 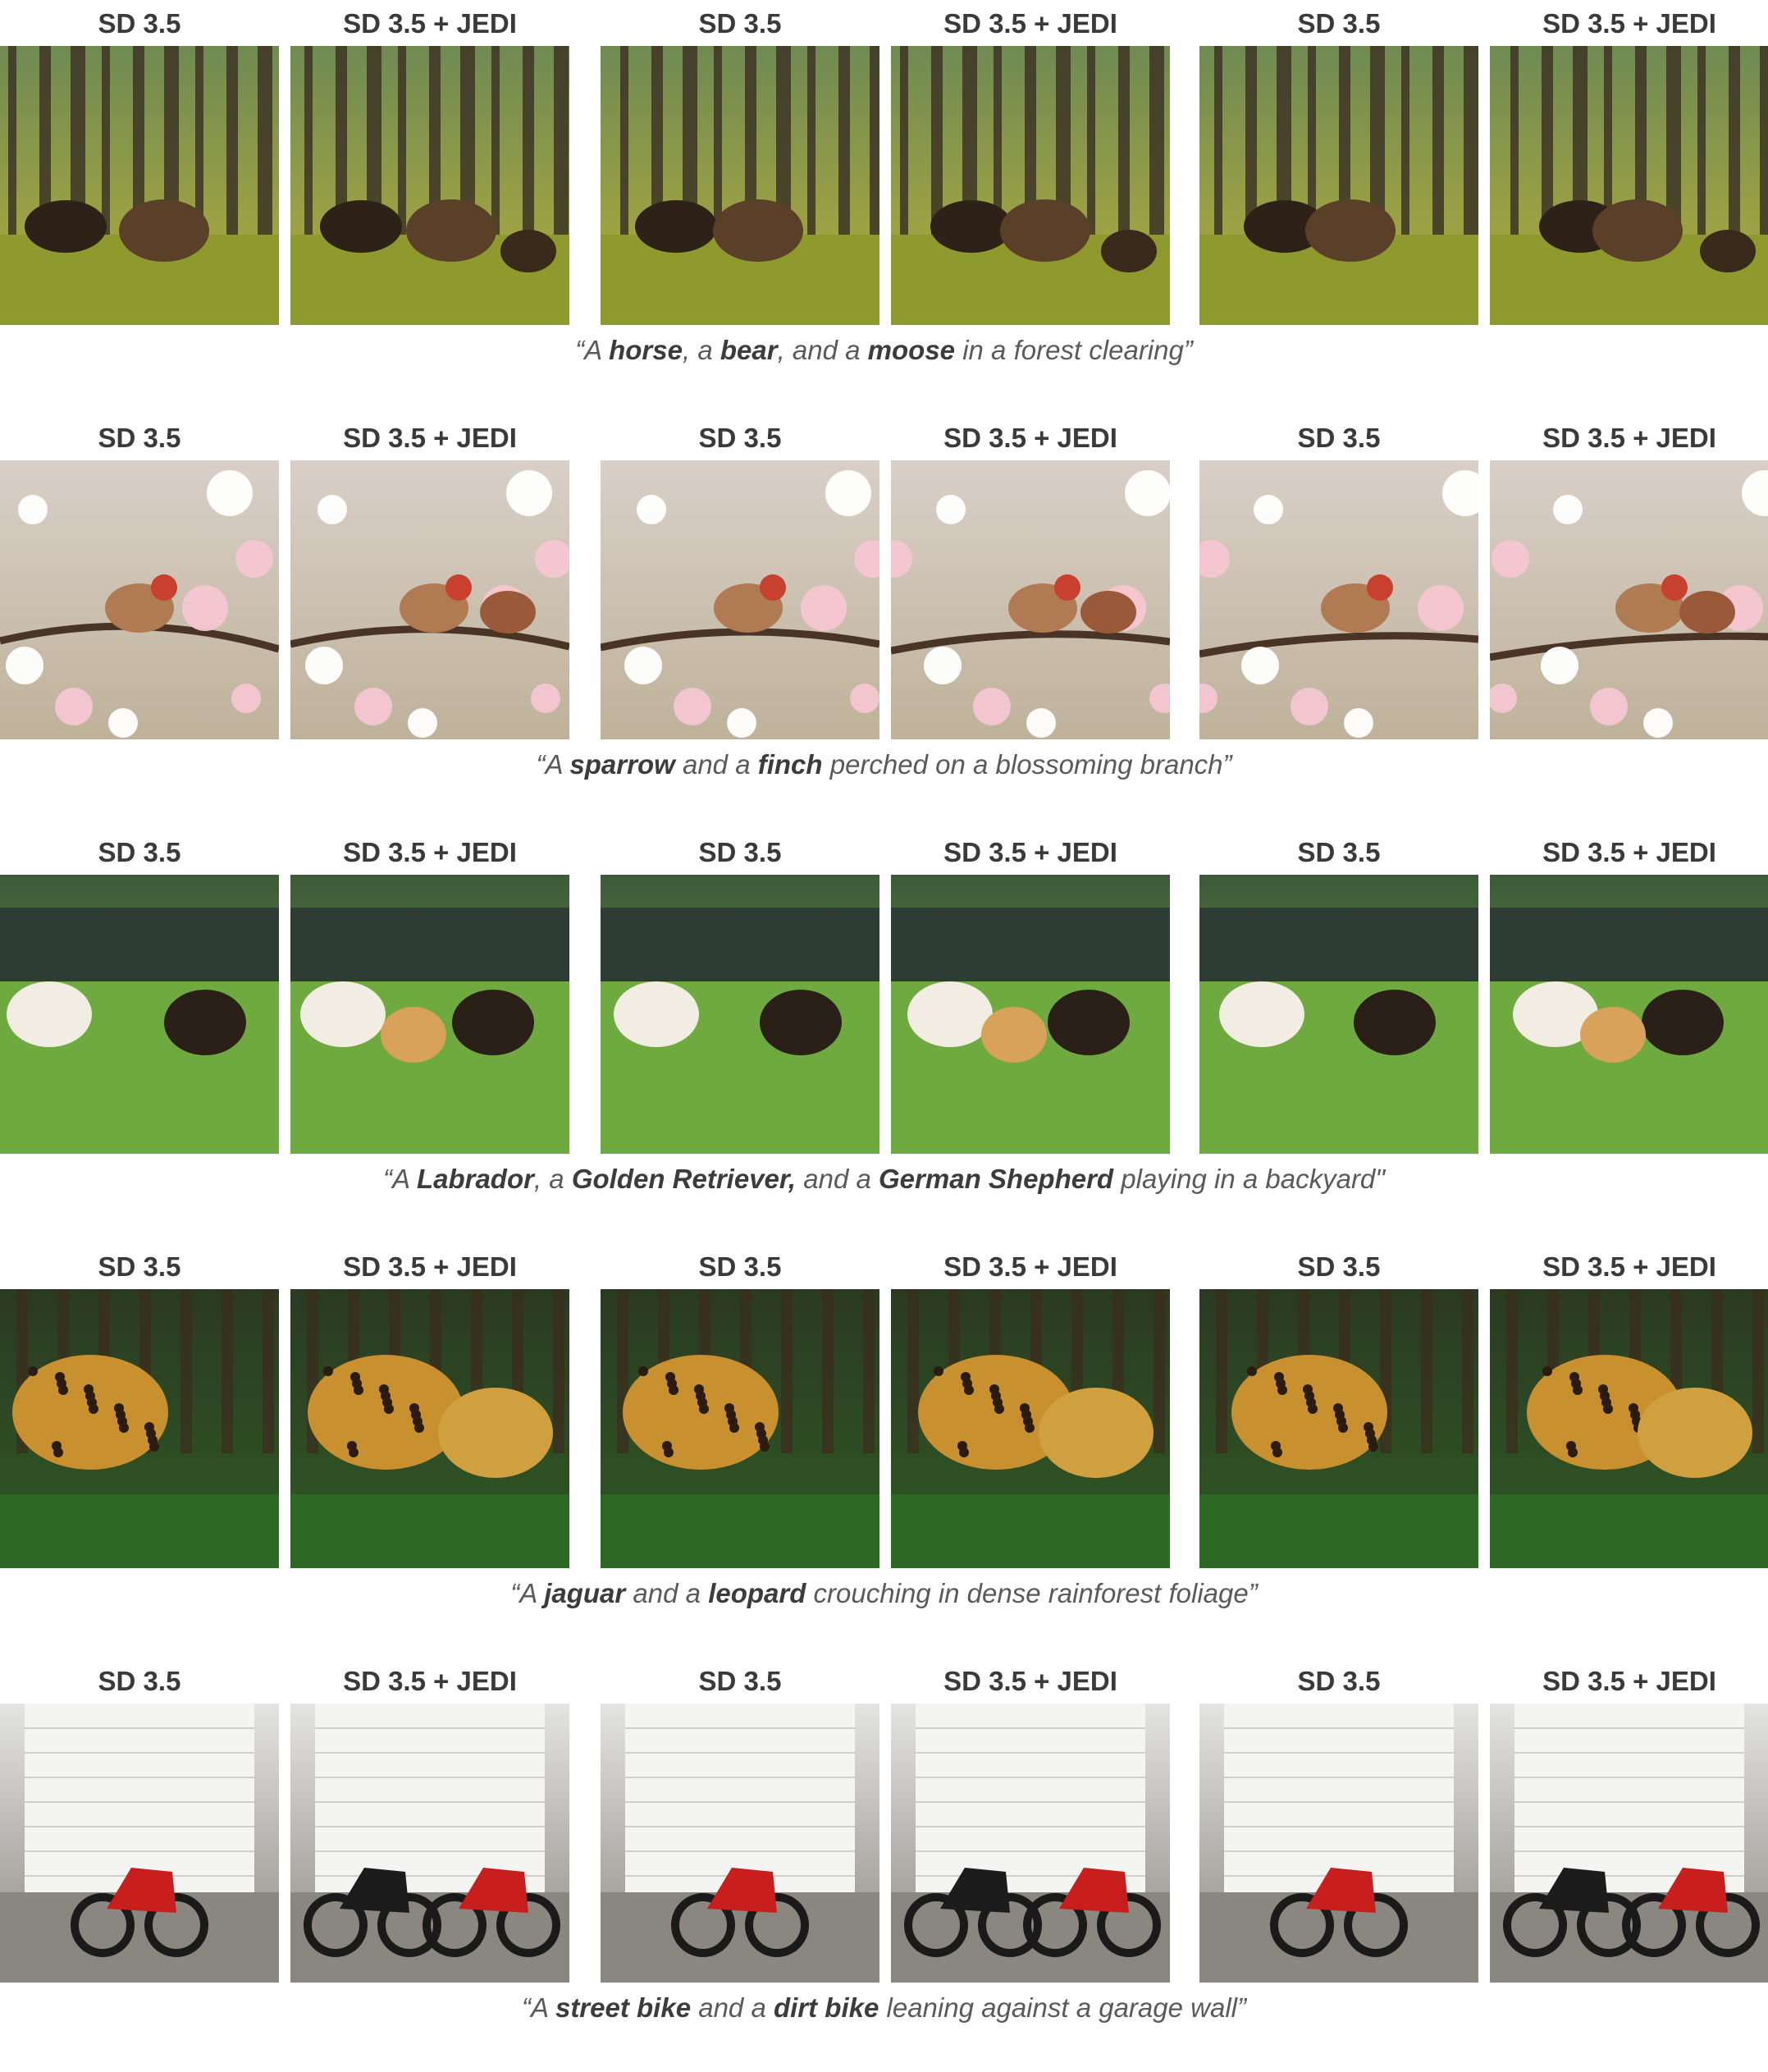 What do you see at coordinates (1249, 1179) in the screenshot?
I see `caption-text: playing in a backyard"` at bounding box center [1249, 1179].